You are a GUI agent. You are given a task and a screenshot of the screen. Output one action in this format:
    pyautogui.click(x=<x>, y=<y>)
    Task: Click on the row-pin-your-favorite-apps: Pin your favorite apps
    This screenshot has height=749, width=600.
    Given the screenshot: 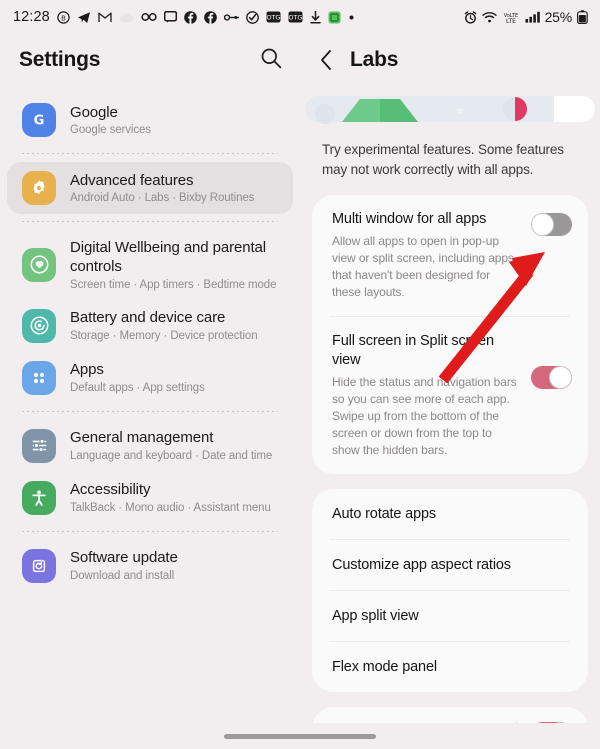 What is the action you would take?
    pyautogui.click(x=450, y=715)
    